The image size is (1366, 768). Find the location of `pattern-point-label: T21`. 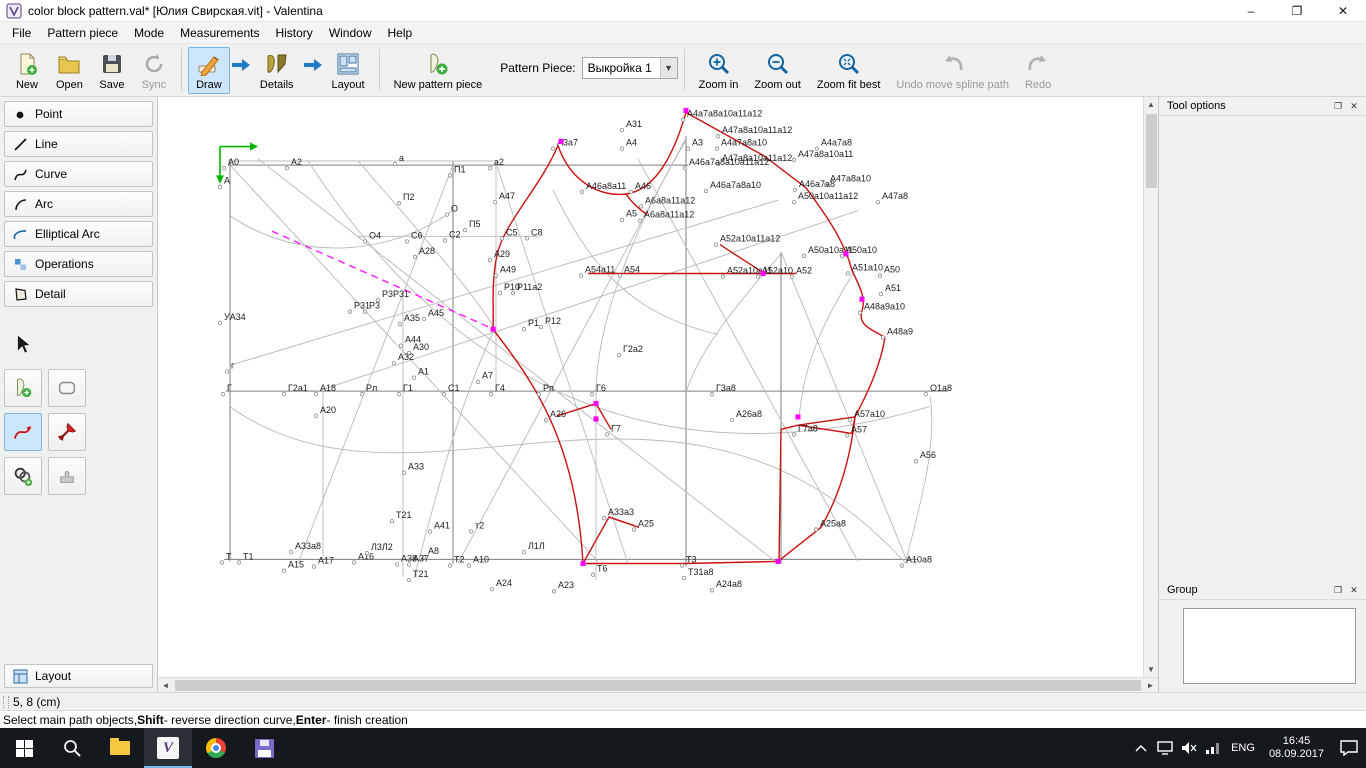

pattern-point-label: T21 is located at coordinates (420, 574).